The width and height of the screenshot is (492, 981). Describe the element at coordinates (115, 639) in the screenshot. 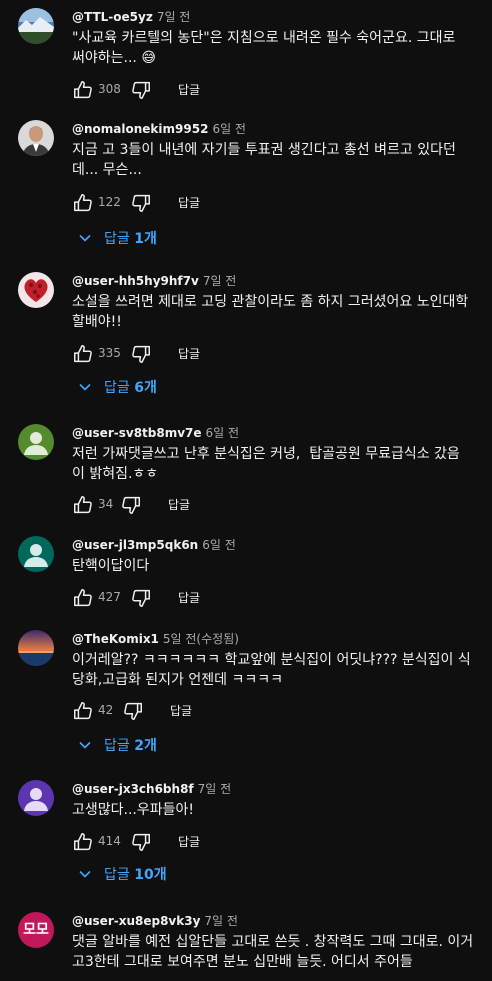

I see `comment-author: @TheKomix1` at that location.